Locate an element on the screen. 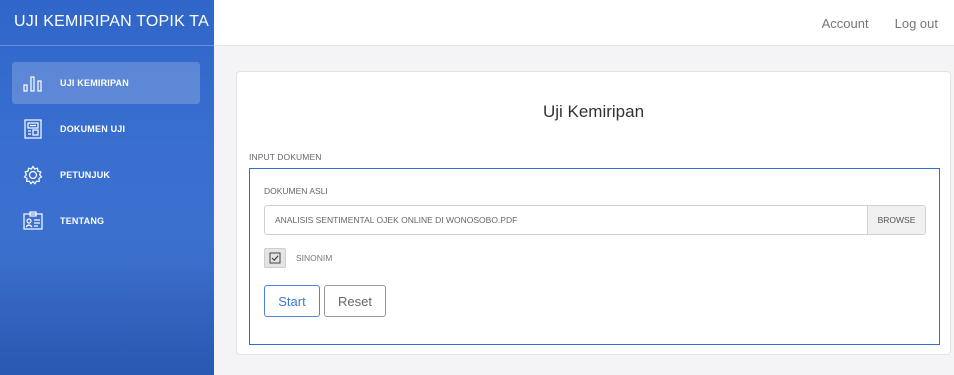 The image size is (954, 375). page-title: Uji Kemiripan is located at coordinates (593, 111).